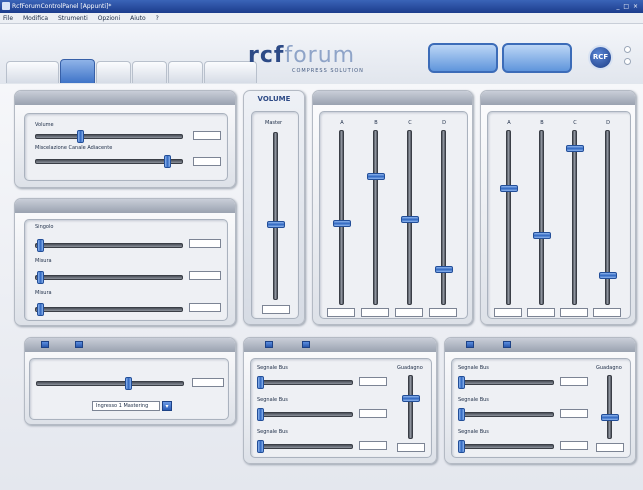  What do you see at coordinates (44, 125) in the screenshot?
I see `slider-label: Volume` at bounding box center [44, 125].